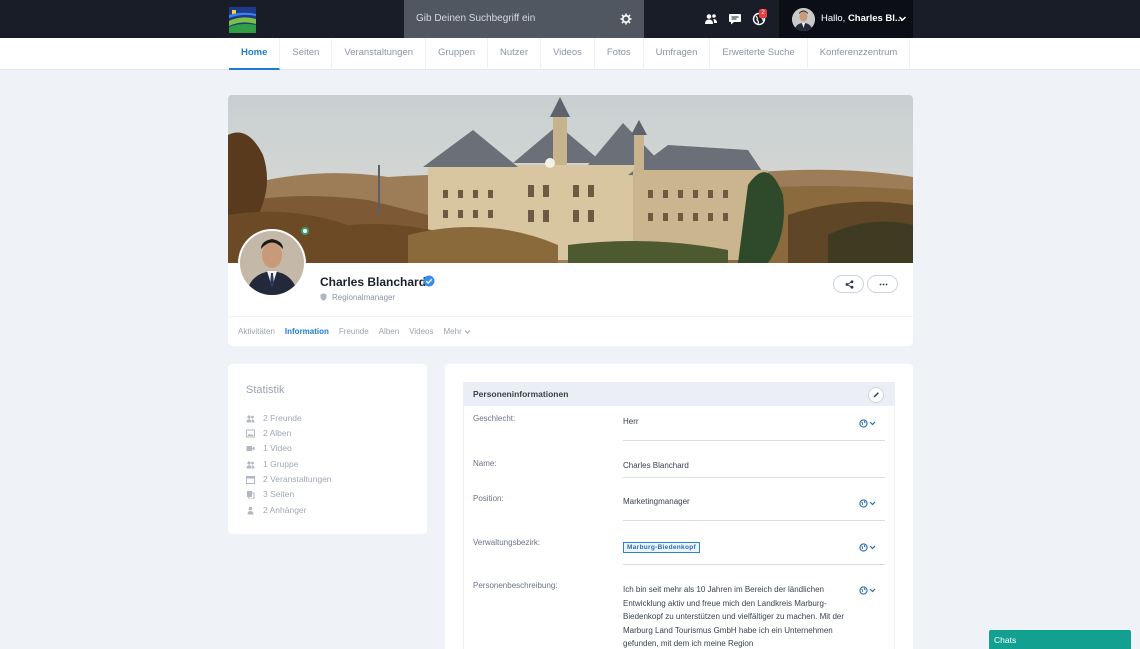 This screenshot has height=649, width=1140. What do you see at coordinates (272, 263) in the screenshot?
I see `profile-avatar` at bounding box center [272, 263].